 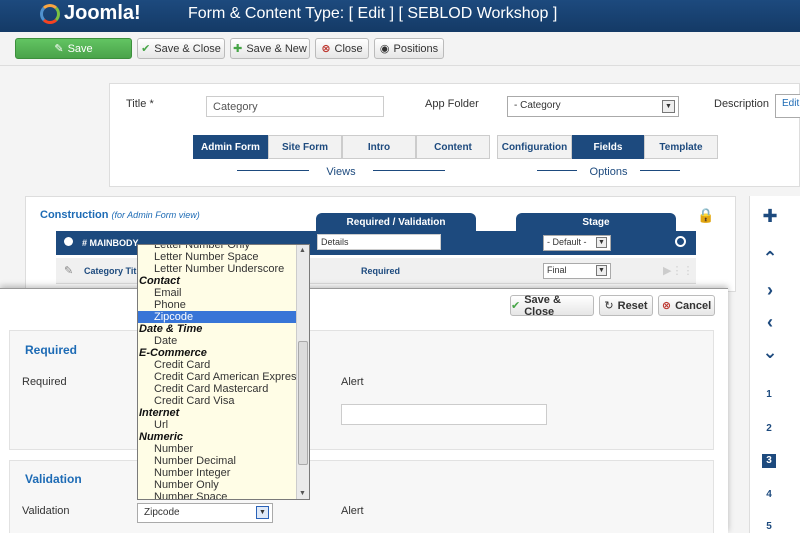 I want to click on save-button: ✎ Save, so click(x=73, y=48).